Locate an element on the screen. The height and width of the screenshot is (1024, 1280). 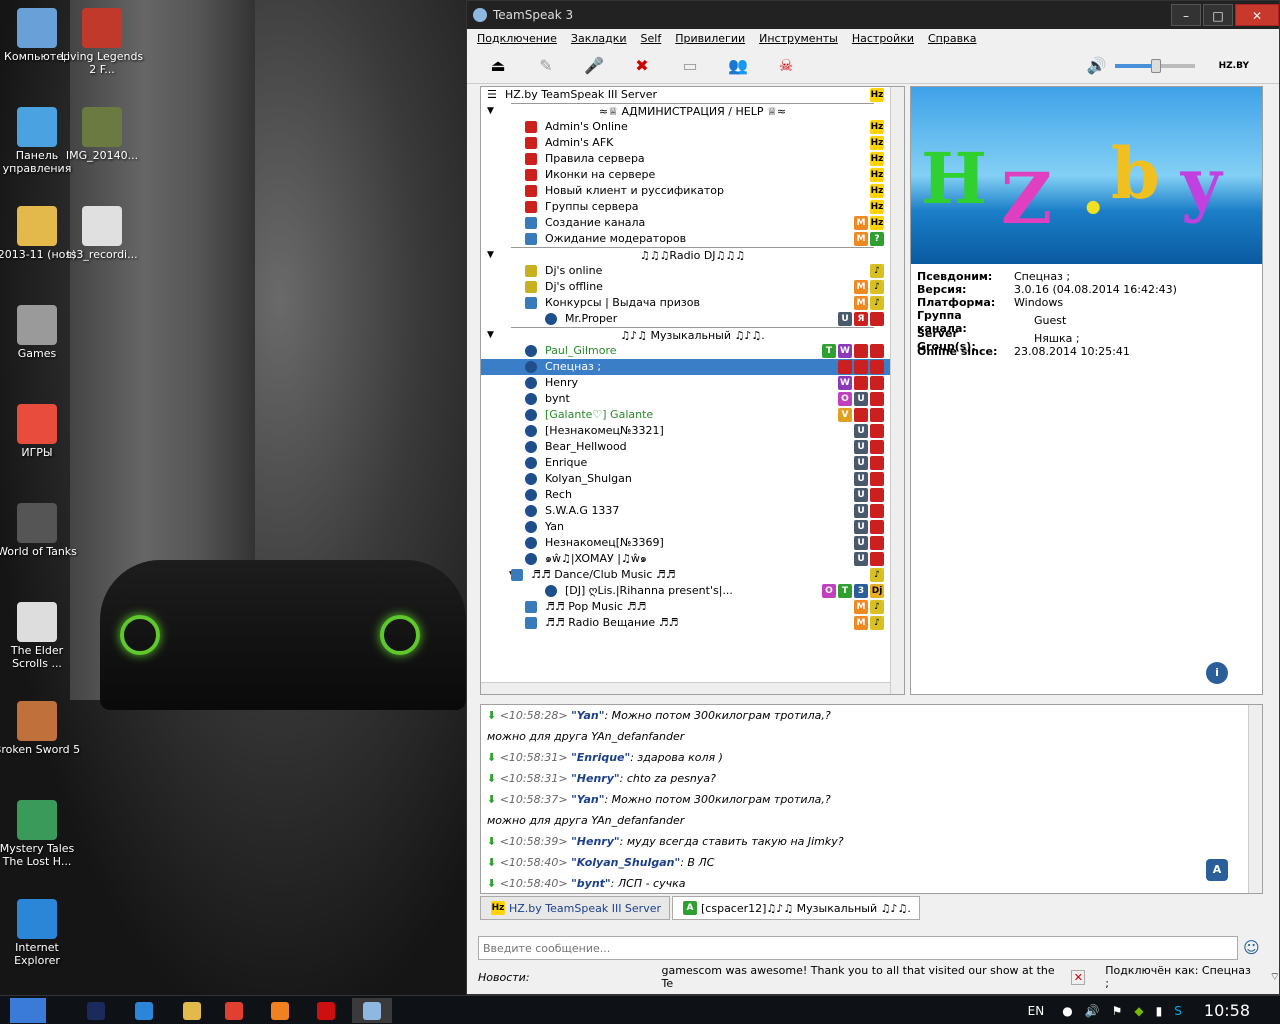
volume-tray-icon: 🔊 is located at coordinates (1092, 1011).